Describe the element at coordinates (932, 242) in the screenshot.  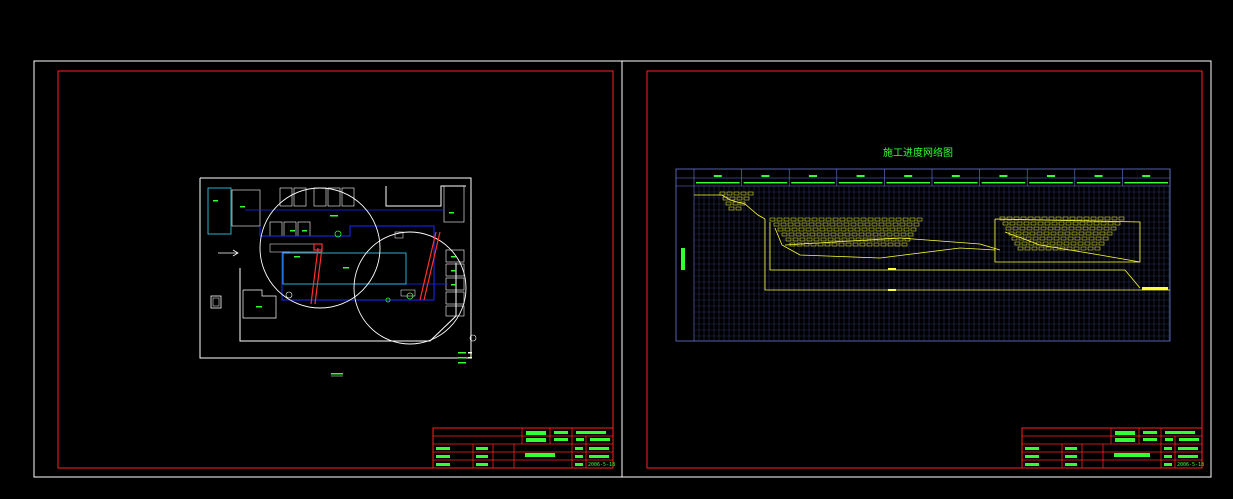
I see `network-paths` at that location.